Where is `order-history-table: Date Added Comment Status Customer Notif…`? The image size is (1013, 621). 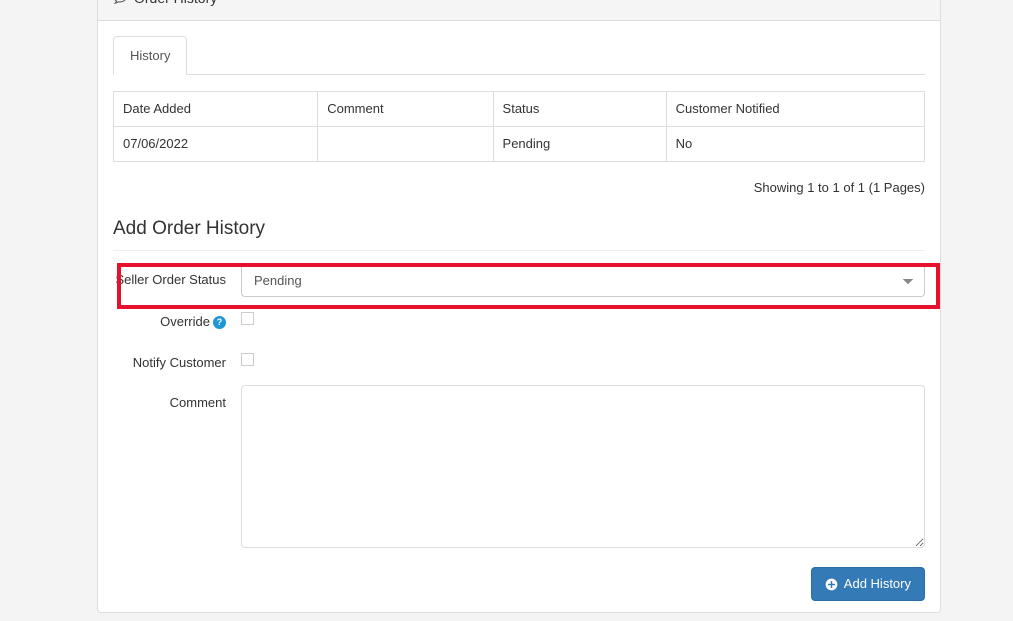
order-history-table: Date Added Comment Status Customer Notif… is located at coordinates (519, 126).